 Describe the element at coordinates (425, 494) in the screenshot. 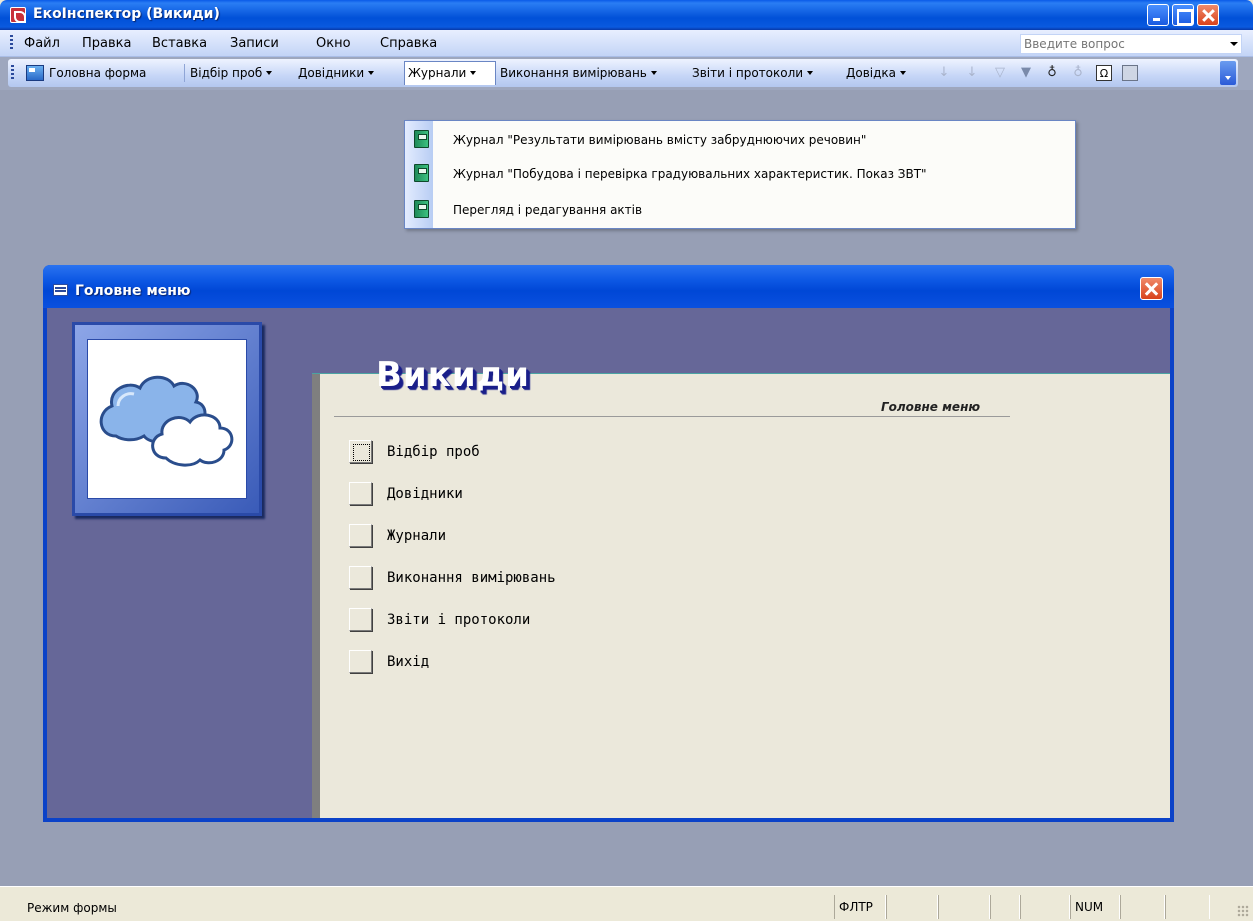

I see `switchboard-label-references: Довідники` at that location.